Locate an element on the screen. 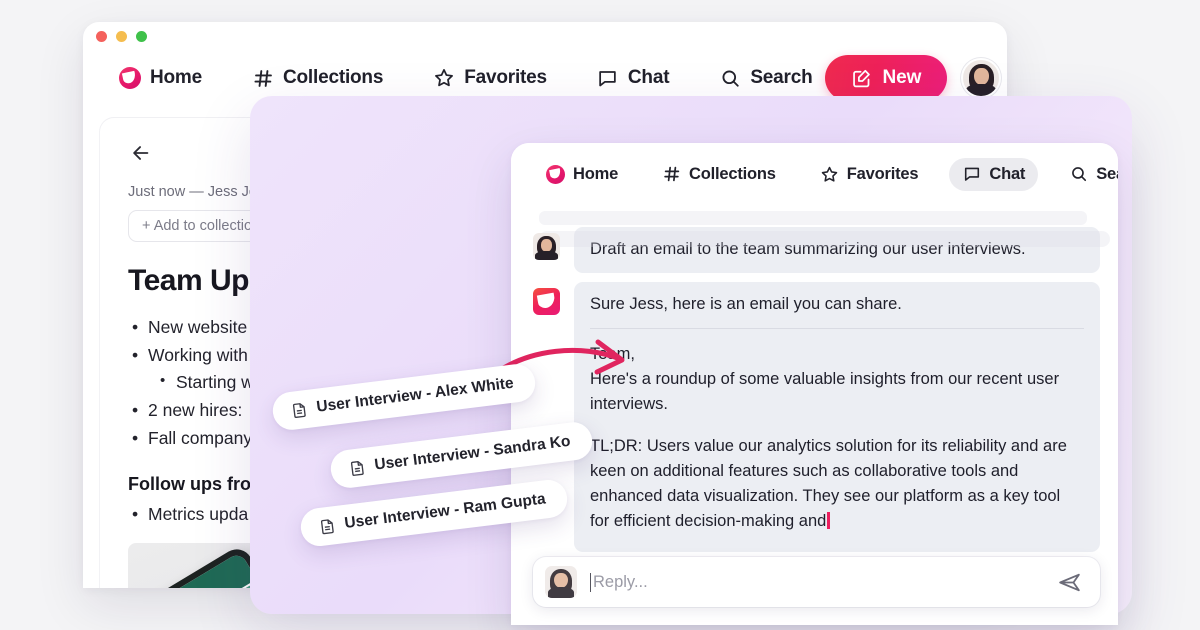 The image size is (1200, 630). nav-item-collections: Collections is located at coordinates (317, 78).